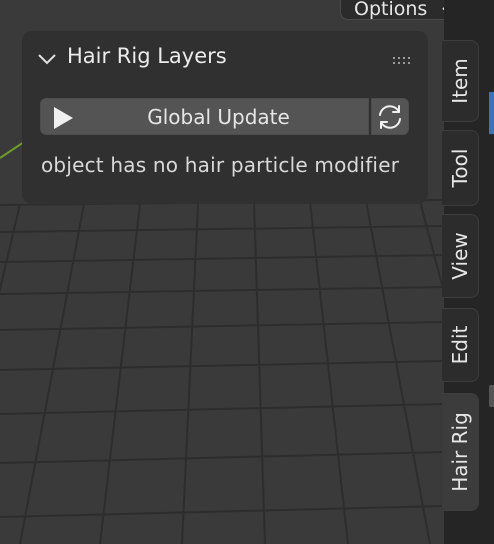  I want to click on tab-hair-rig-label: Hair Rig, so click(460, 452).